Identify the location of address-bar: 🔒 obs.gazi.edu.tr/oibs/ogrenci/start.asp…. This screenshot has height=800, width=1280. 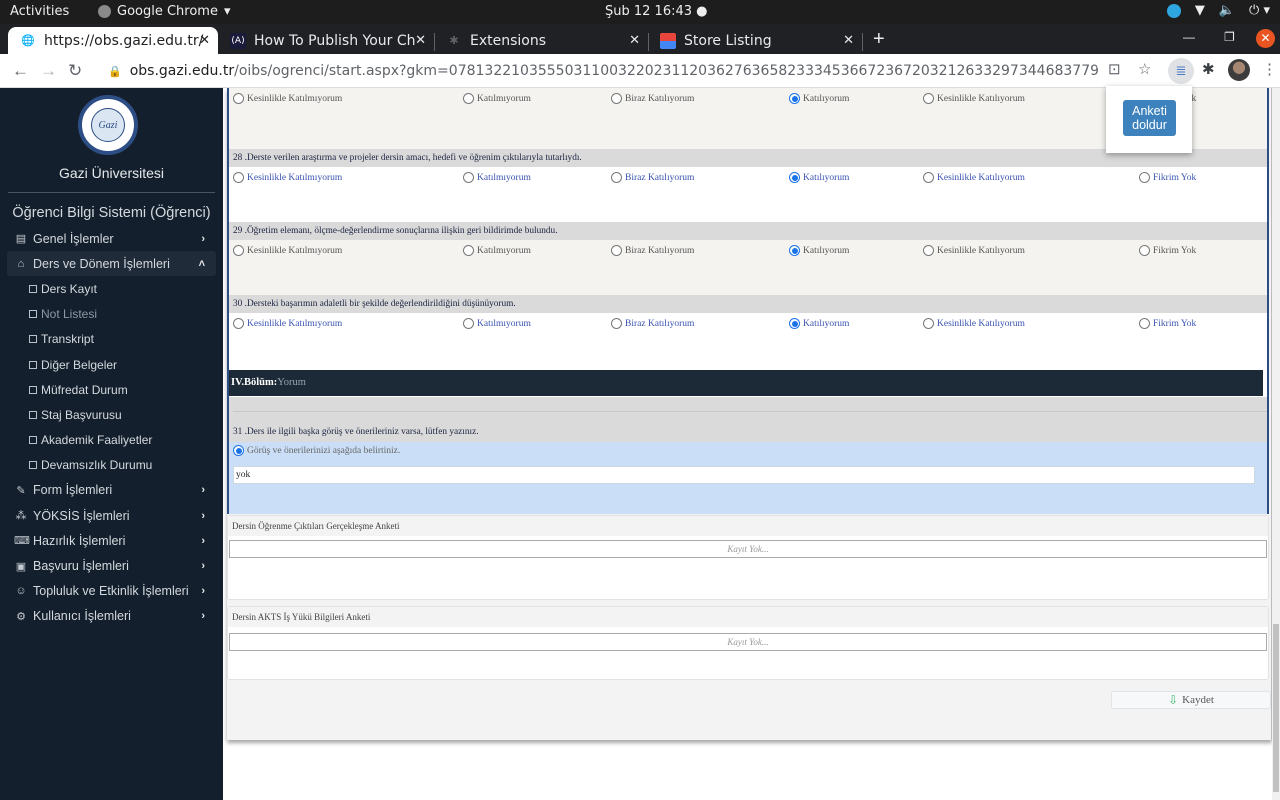
(598, 71).